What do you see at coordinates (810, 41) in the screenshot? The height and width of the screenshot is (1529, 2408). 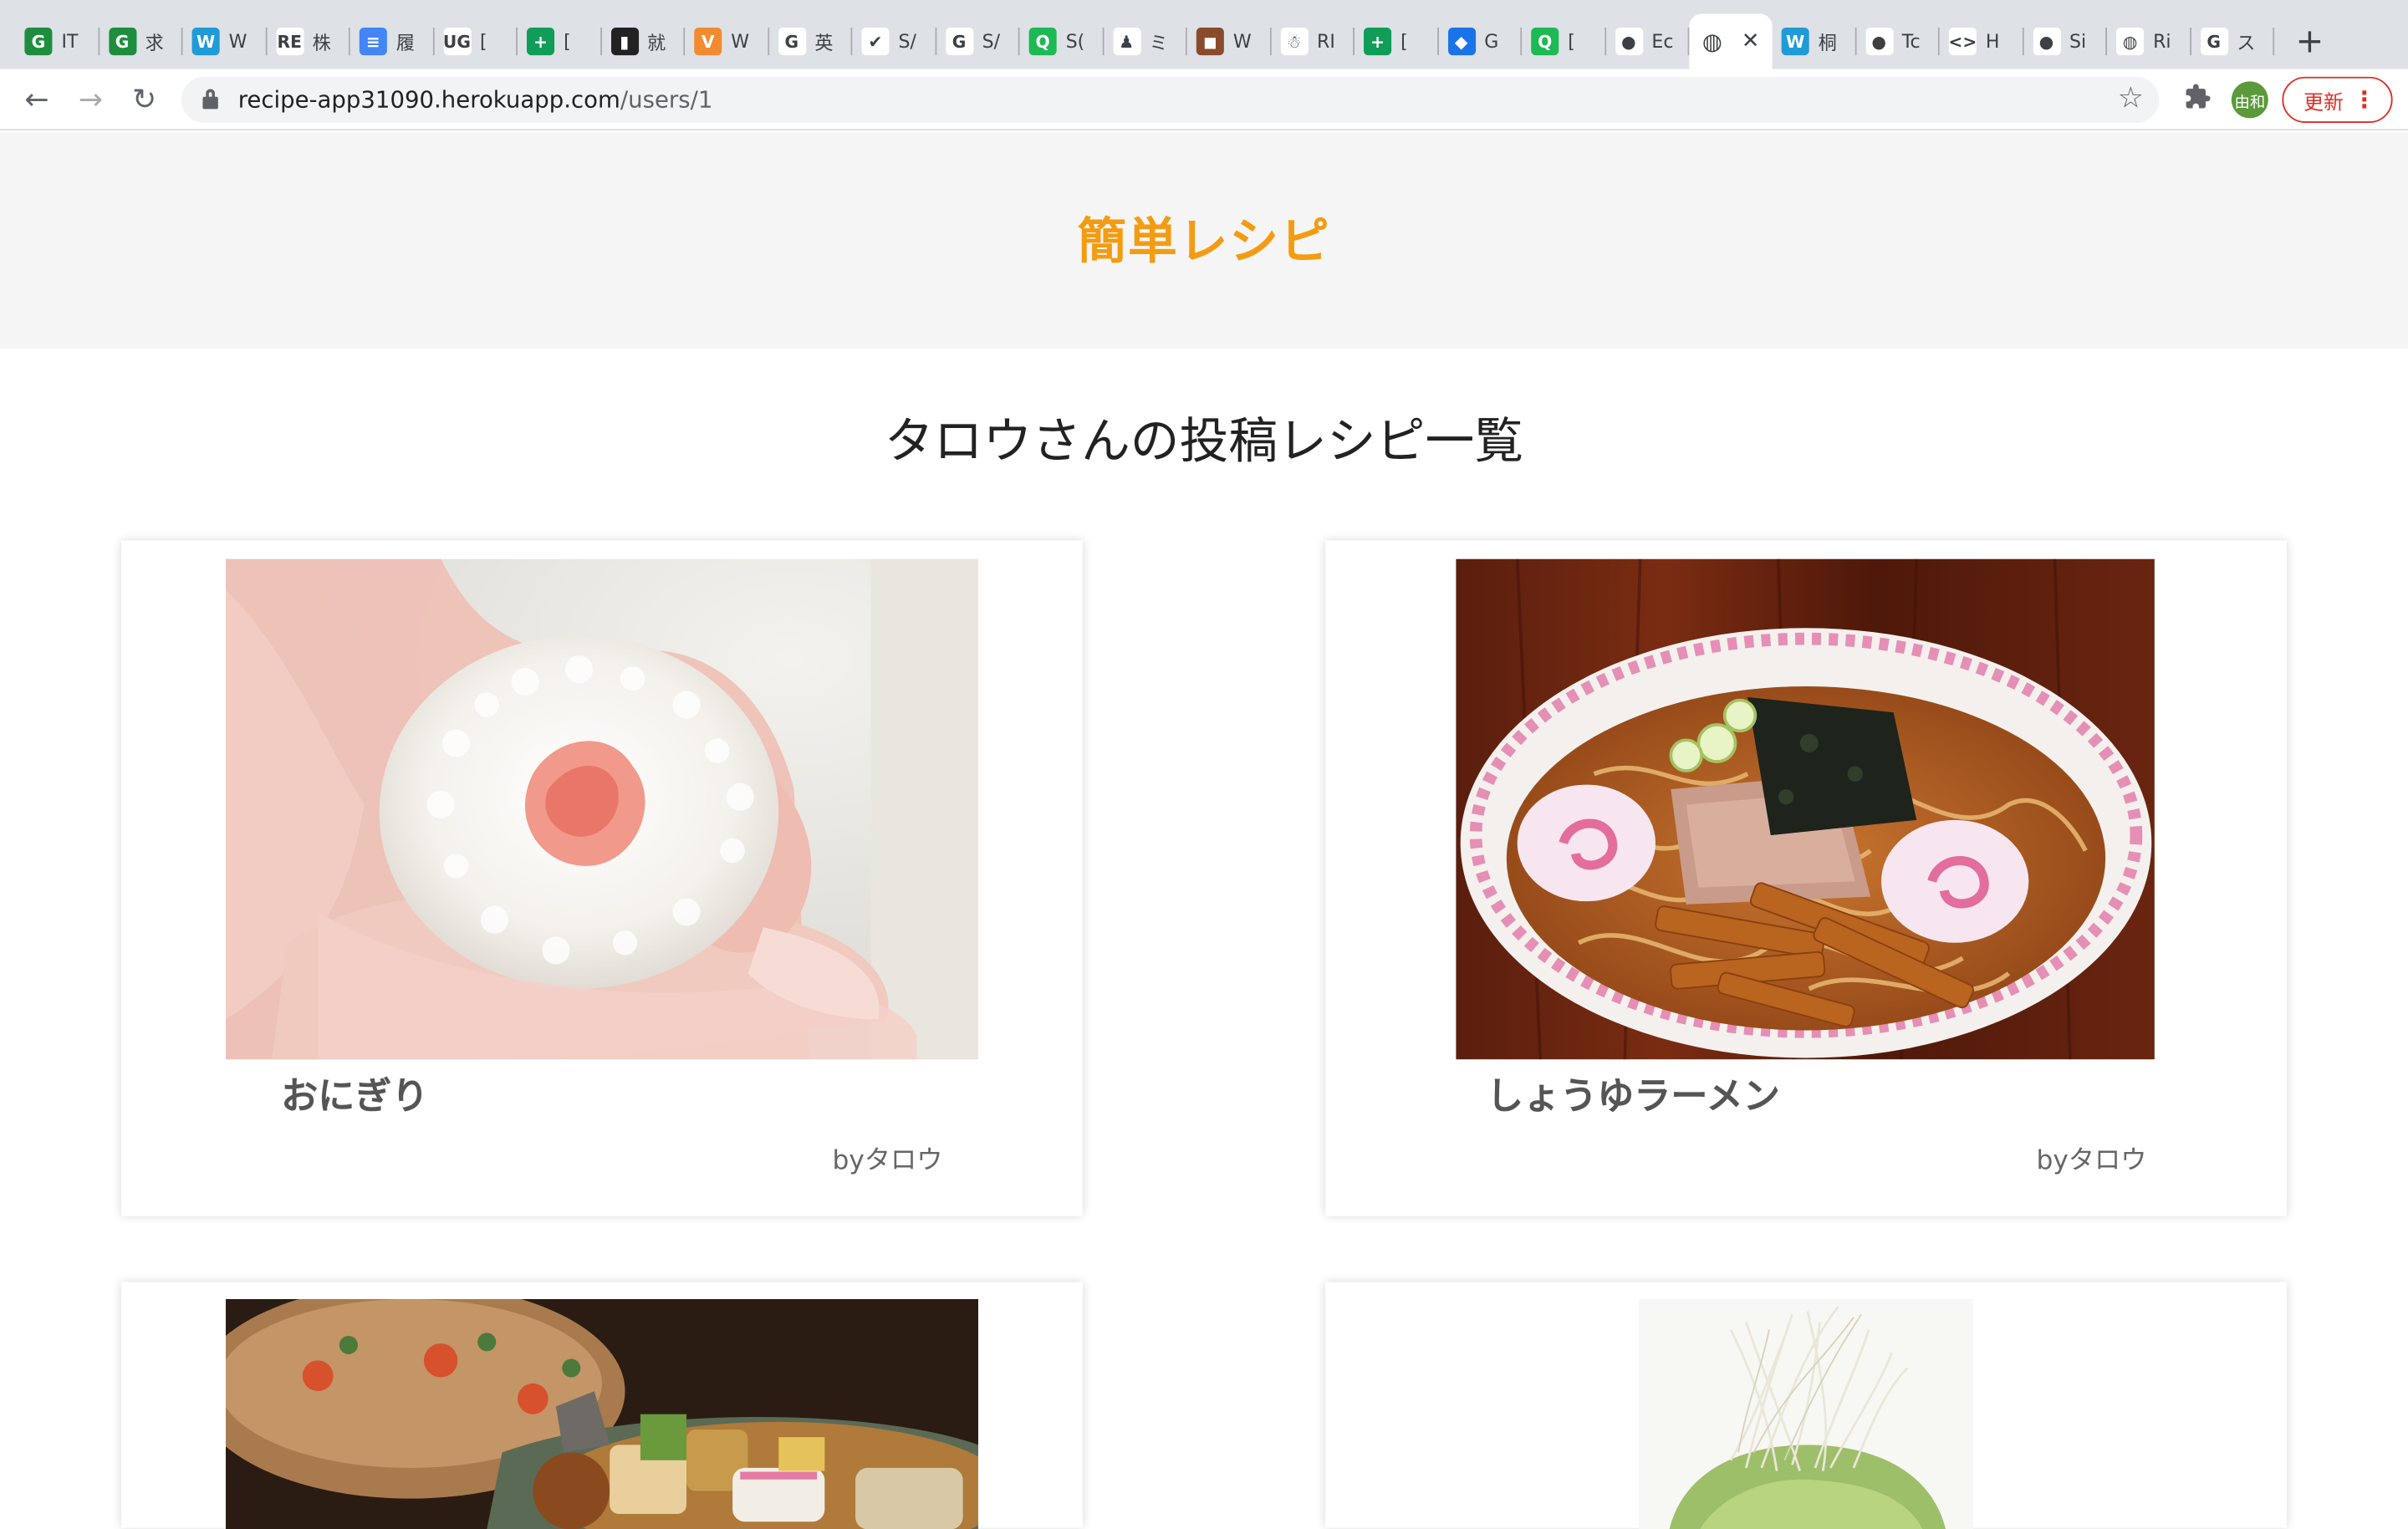 I see `browser-tab: G英` at bounding box center [810, 41].